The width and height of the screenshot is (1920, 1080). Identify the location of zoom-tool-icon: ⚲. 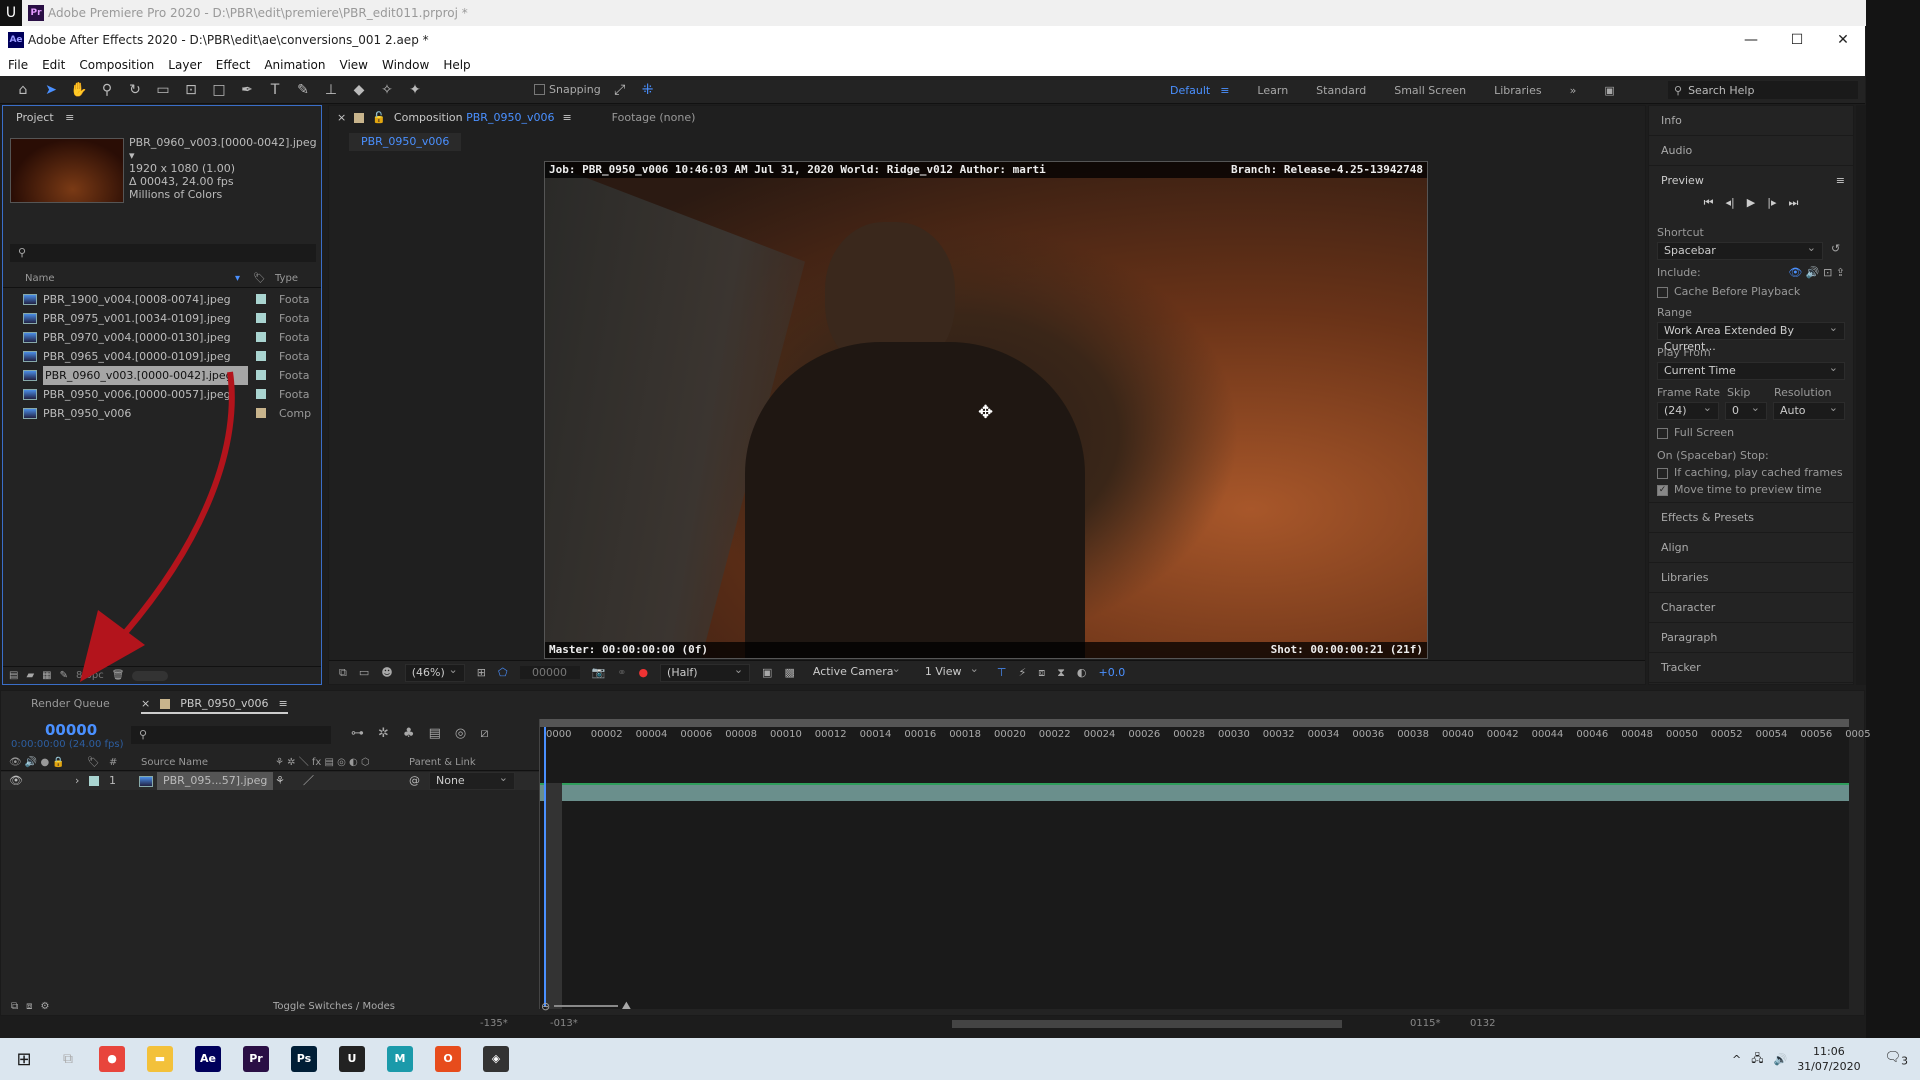
(107, 90).